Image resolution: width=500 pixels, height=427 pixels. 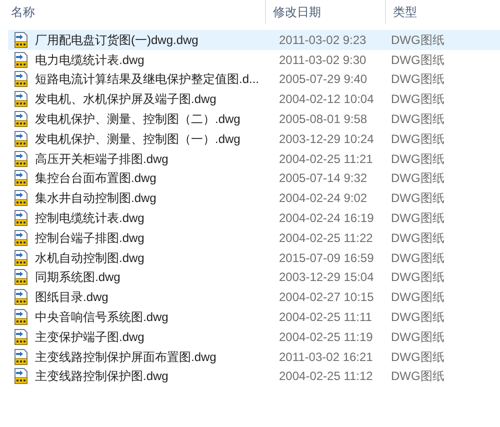 I want to click on modified-date: 2004-02-25 11:12, so click(x=326, y=377).